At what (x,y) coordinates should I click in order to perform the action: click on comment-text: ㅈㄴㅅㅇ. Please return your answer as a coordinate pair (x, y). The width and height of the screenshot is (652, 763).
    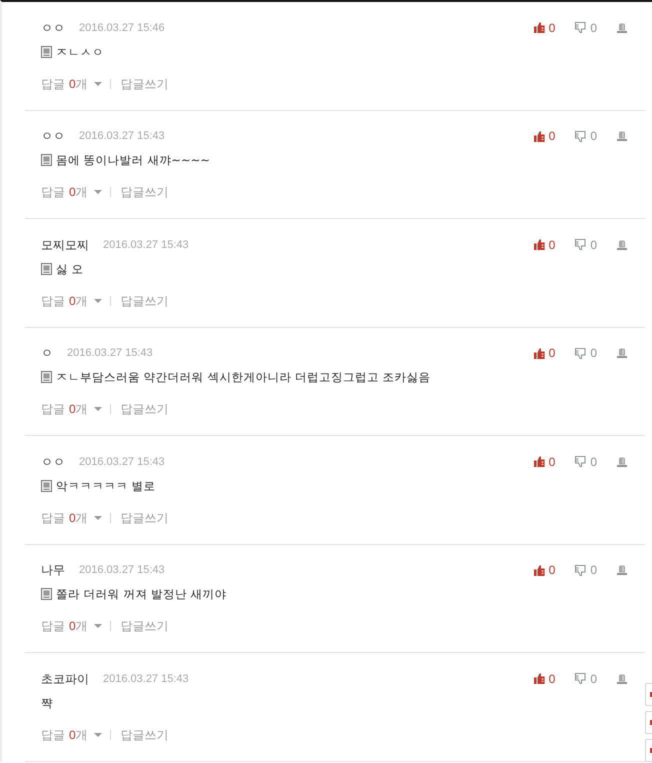
    Looking at the image, I should click on (80, 52).